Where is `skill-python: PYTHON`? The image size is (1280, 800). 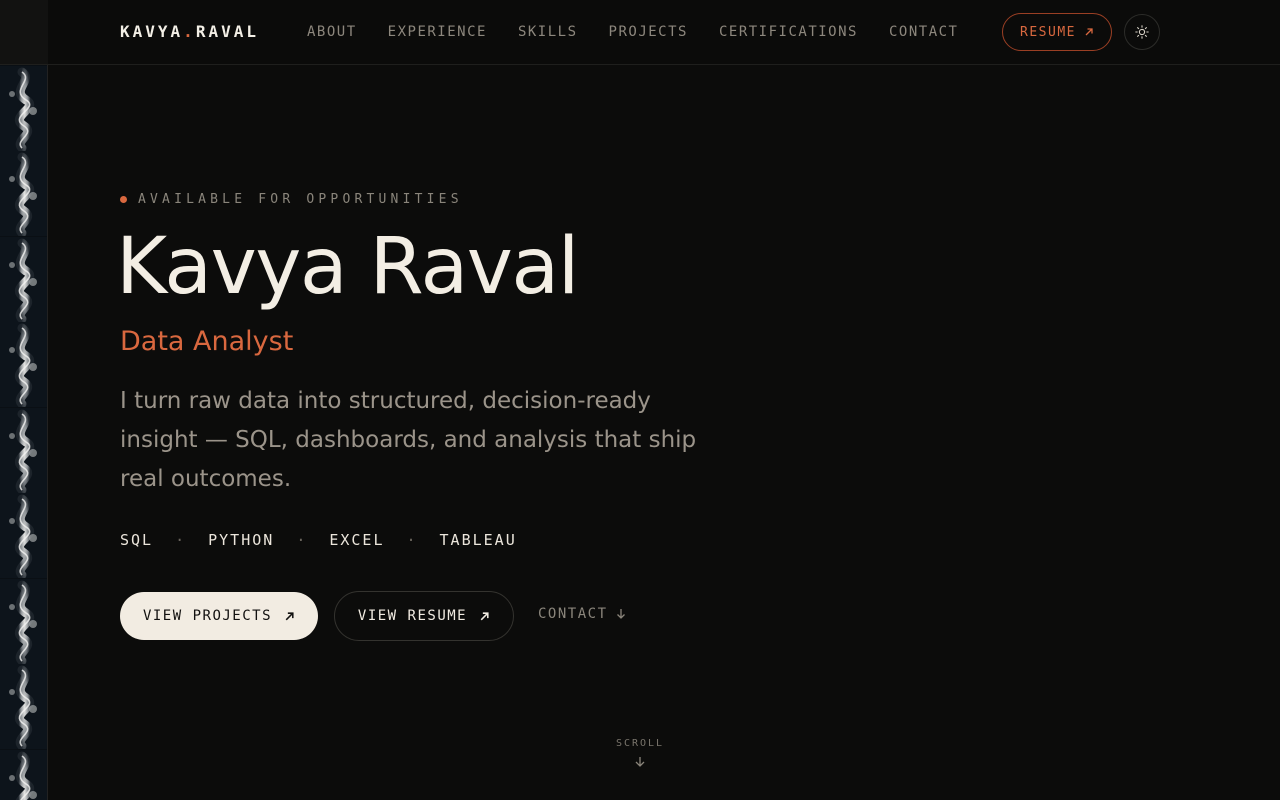
skill-python: PYTHON is located at coordinates (241, 540).